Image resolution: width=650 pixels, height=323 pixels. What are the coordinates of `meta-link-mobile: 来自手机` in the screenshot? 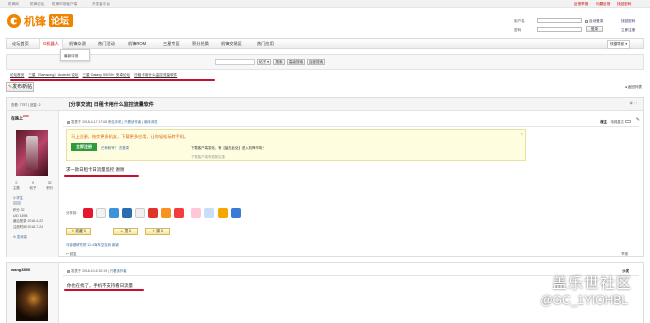 It's located at (115, 122).